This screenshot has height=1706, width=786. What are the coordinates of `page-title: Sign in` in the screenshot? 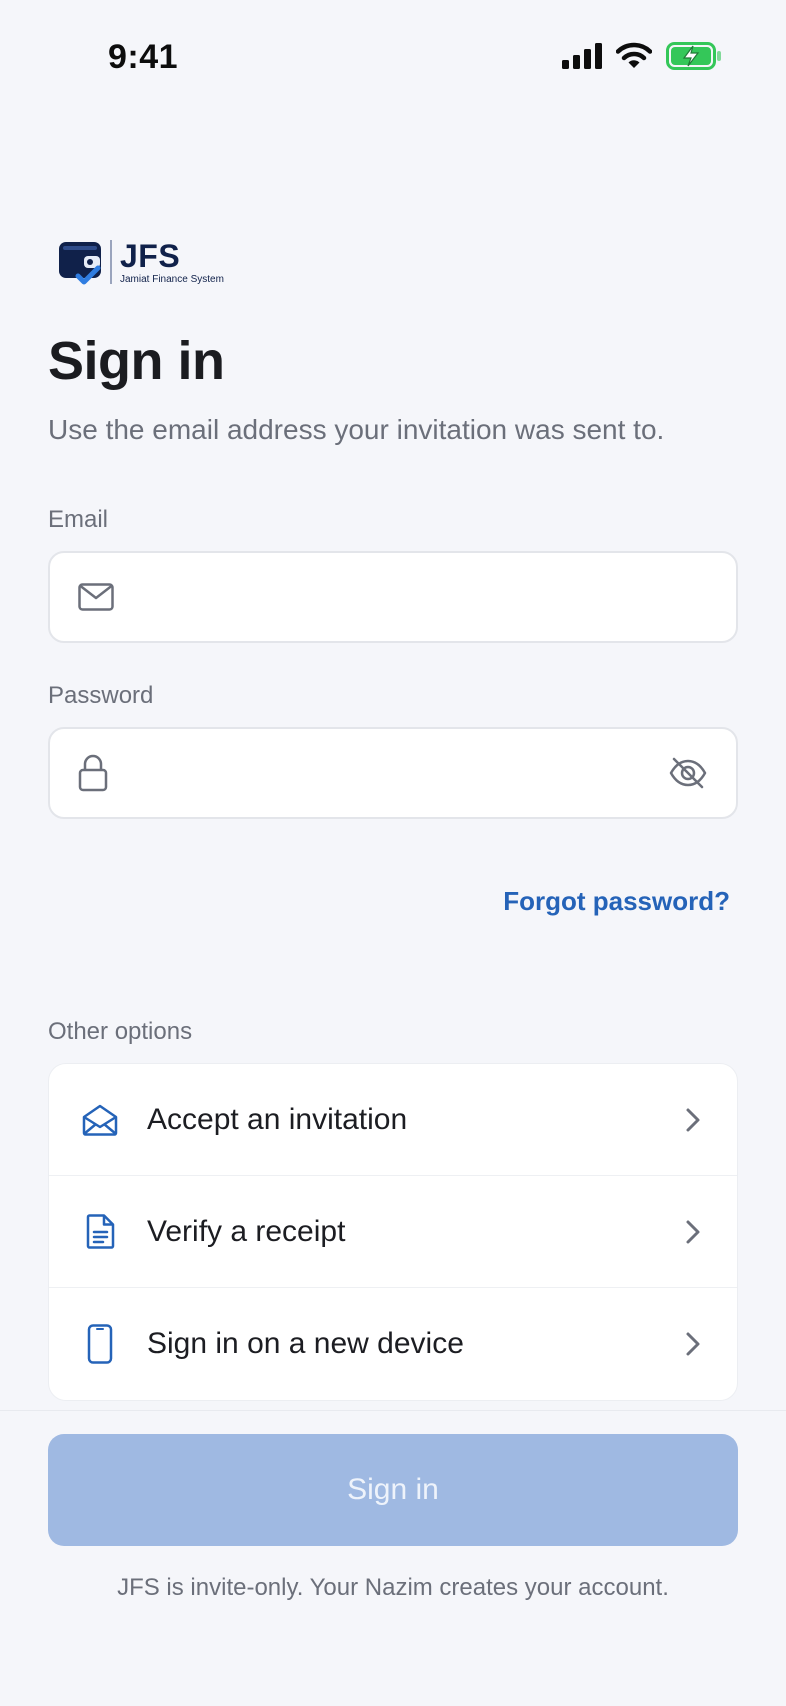 It's located at (136, 361).